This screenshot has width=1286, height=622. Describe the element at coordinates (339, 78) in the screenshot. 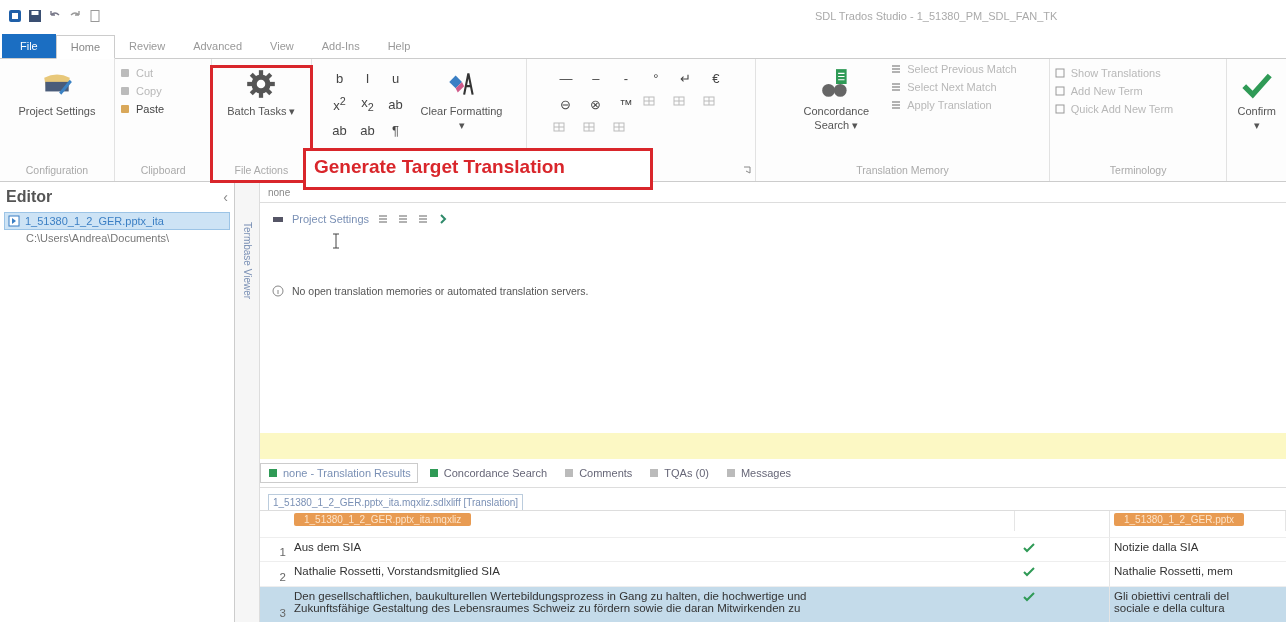

I see `format-button: b` at that location.